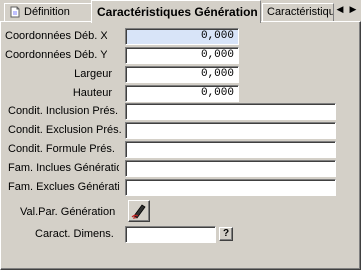 This screenshot has height=270, width=361. I want to click on cond-exclusion-field, so click(230, 130).